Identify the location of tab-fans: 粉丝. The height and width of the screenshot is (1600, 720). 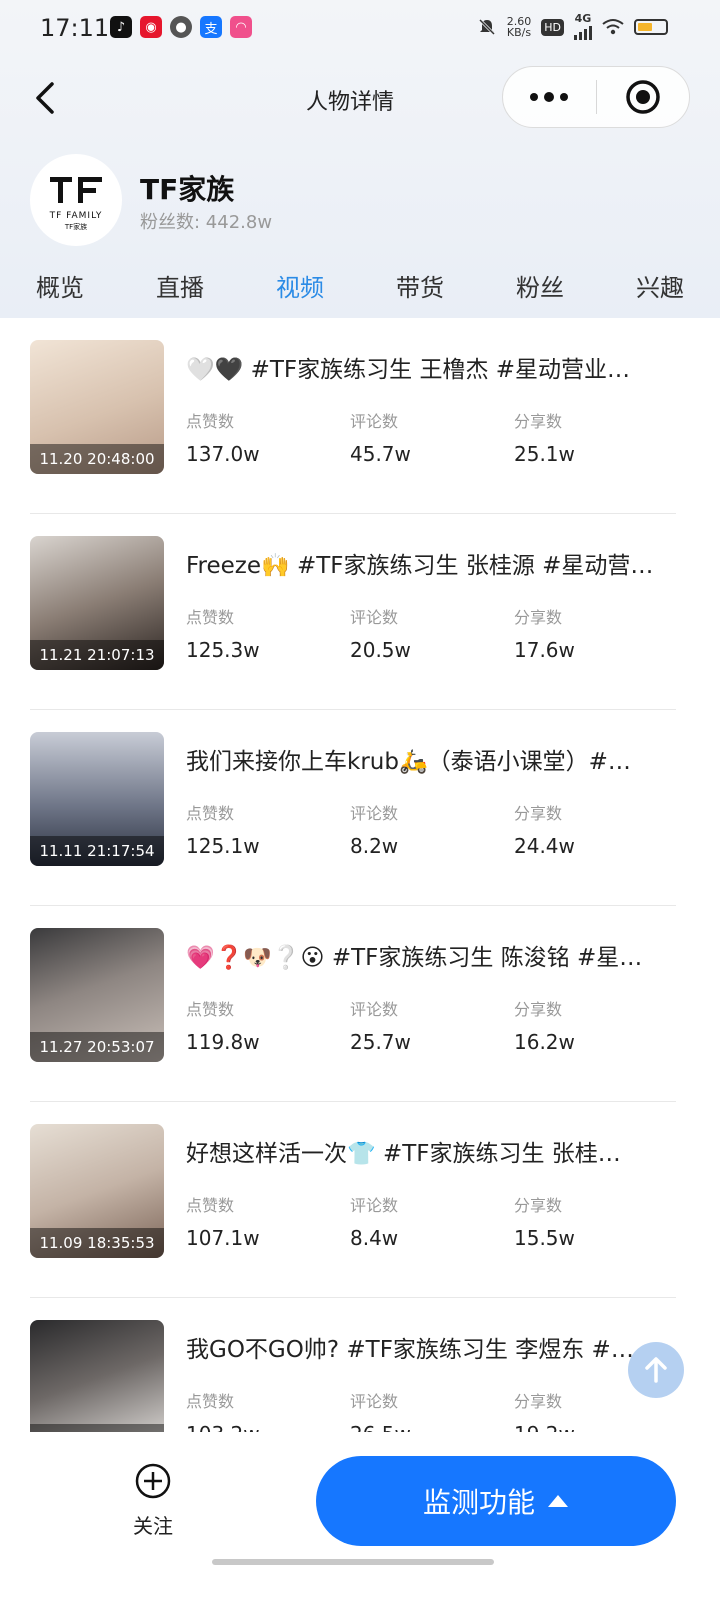
(540, 285).